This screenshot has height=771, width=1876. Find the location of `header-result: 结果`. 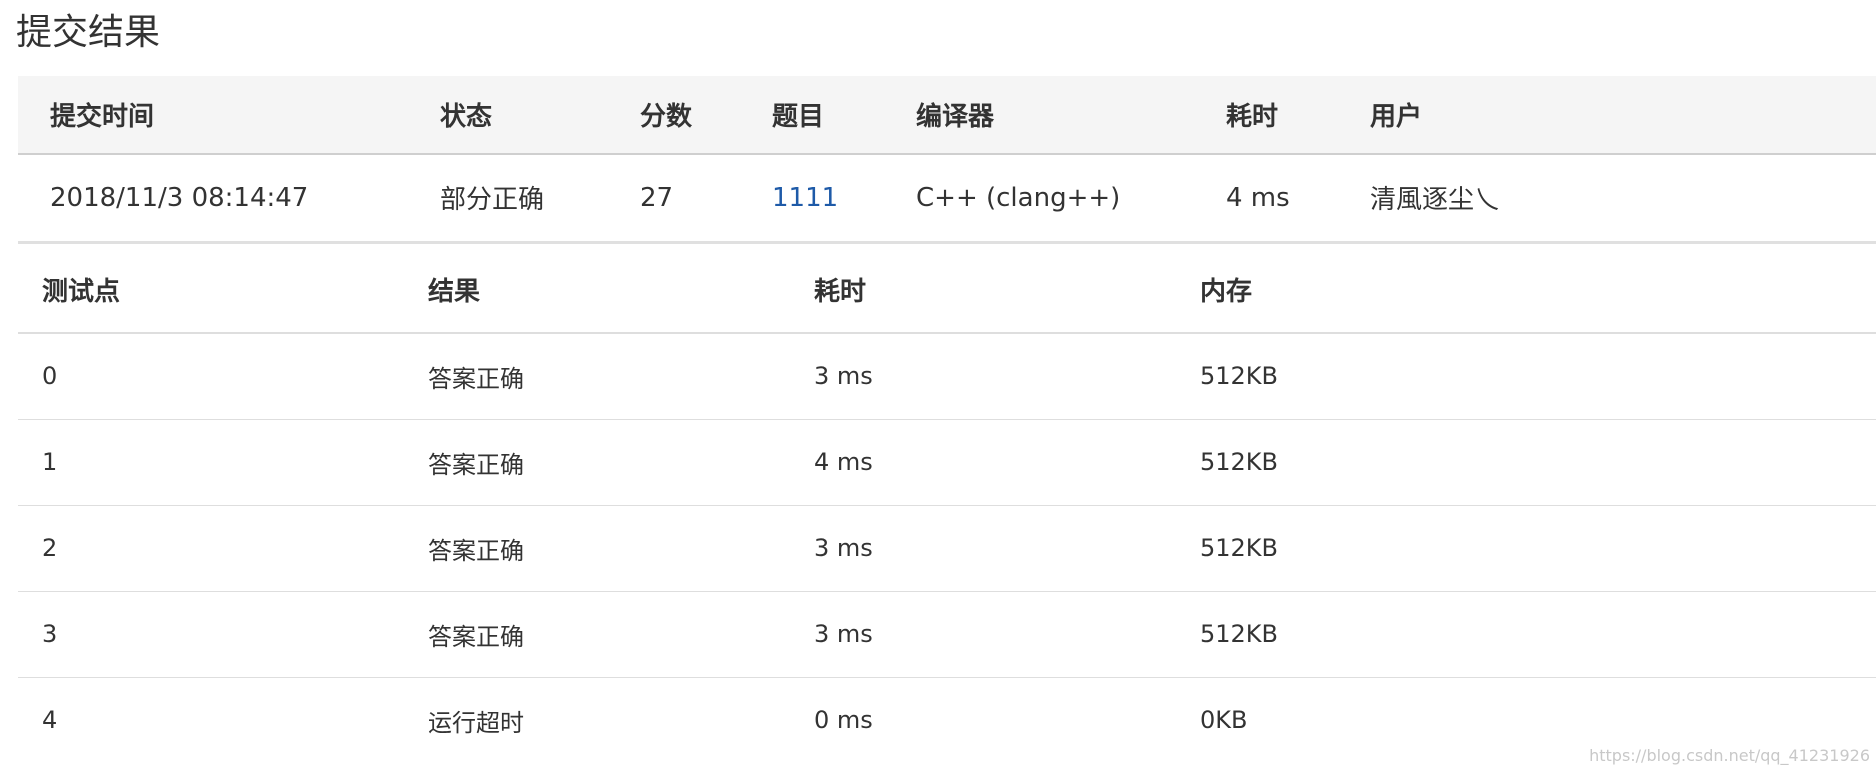

header-result: 结果 is located at coordinates (454, 291).